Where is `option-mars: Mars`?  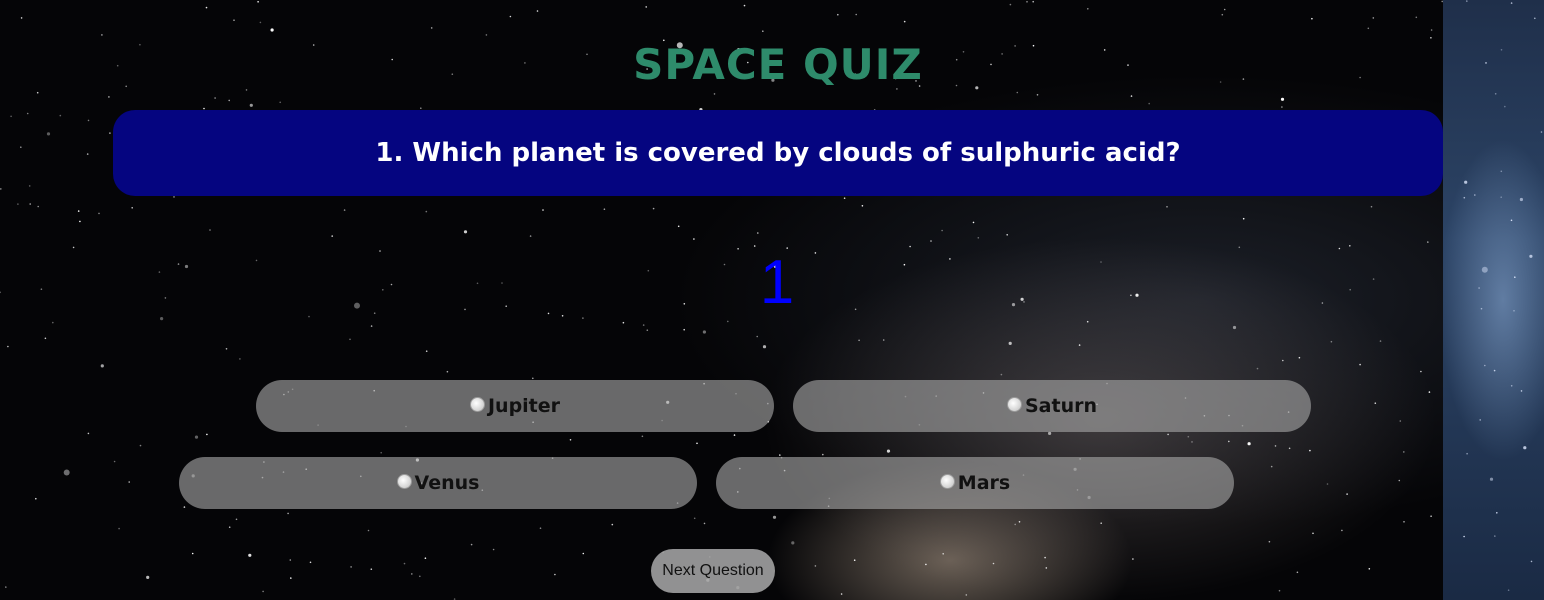 option-mars: Mars is located at coordinates (975, 483).